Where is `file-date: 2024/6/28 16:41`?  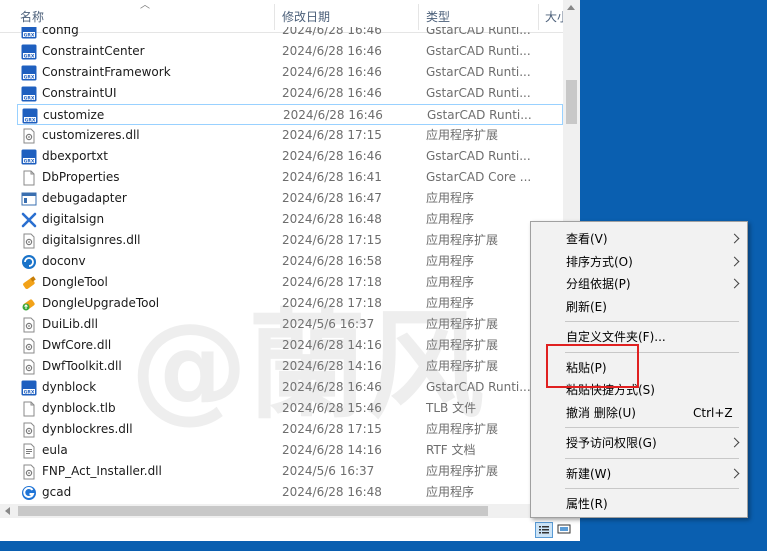 file-date: 2024/6/28 16:41 is located at coordinates (332, 177).